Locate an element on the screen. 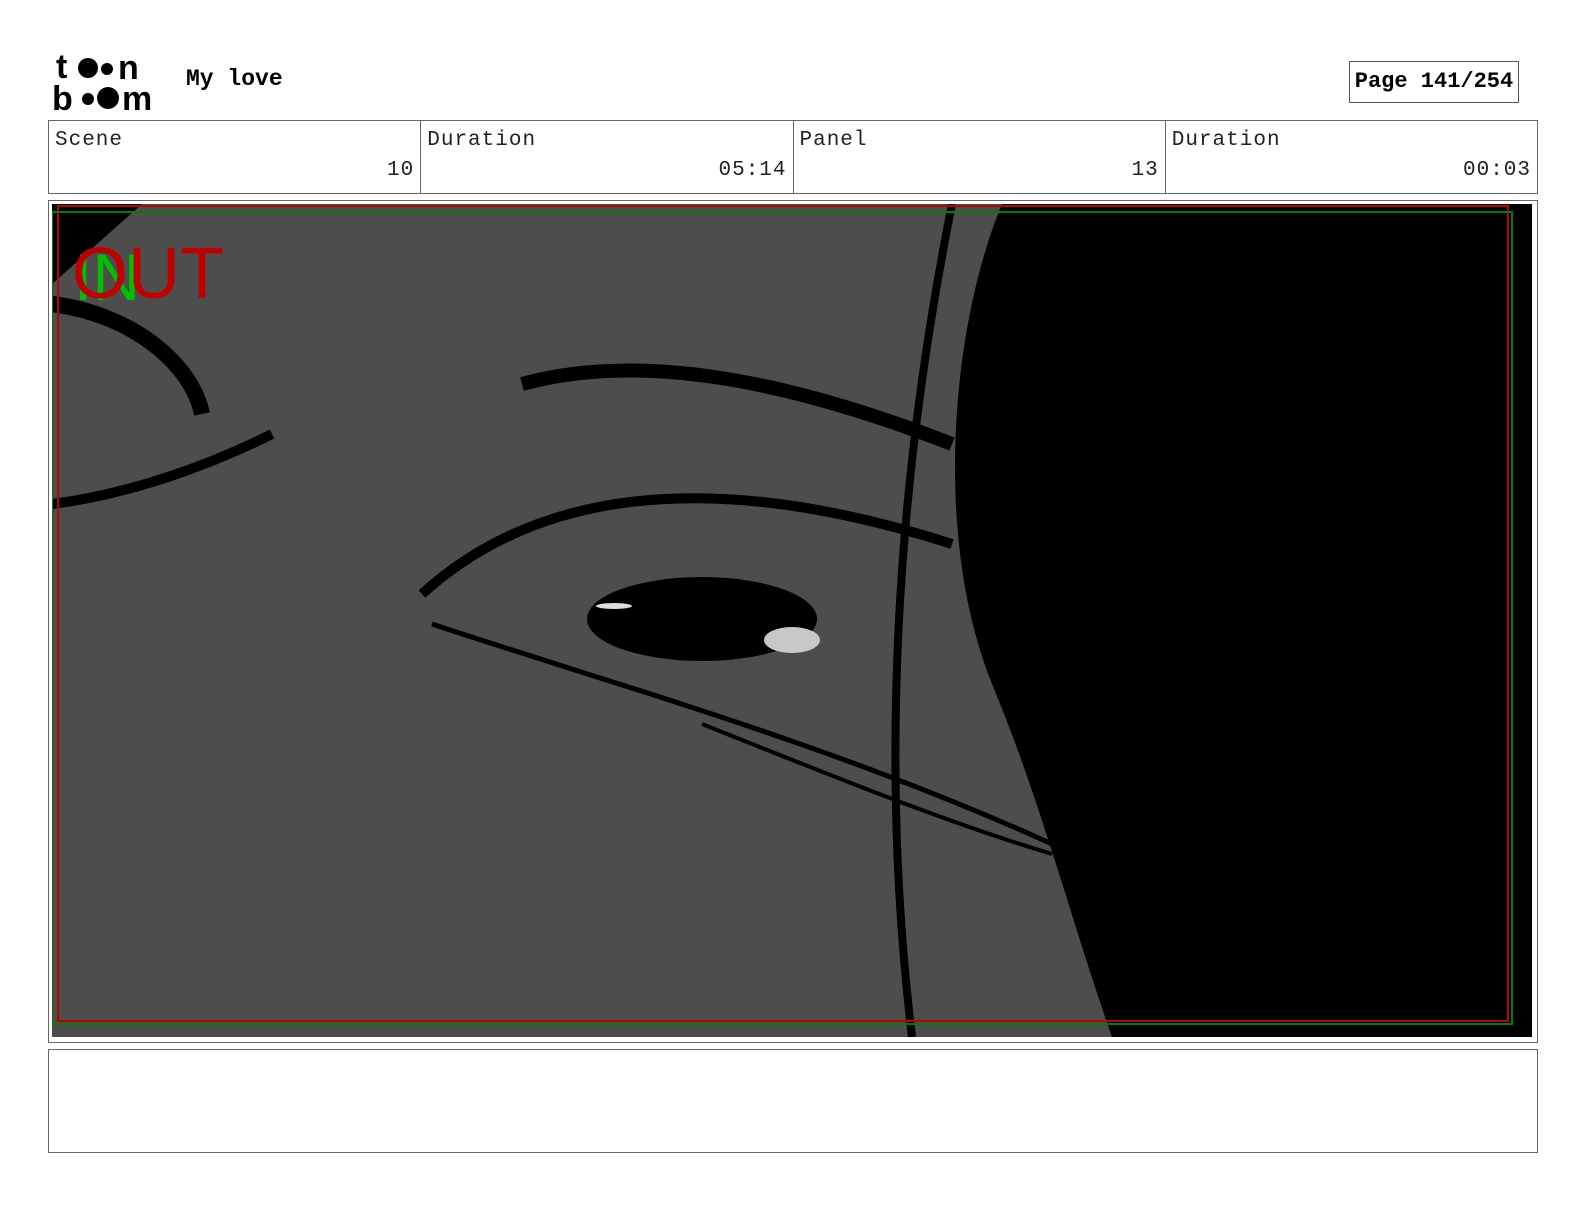 The image size is (1584, 1224). scene-duration-cell: Duration 05:14 is located at coordinates (607, 157).